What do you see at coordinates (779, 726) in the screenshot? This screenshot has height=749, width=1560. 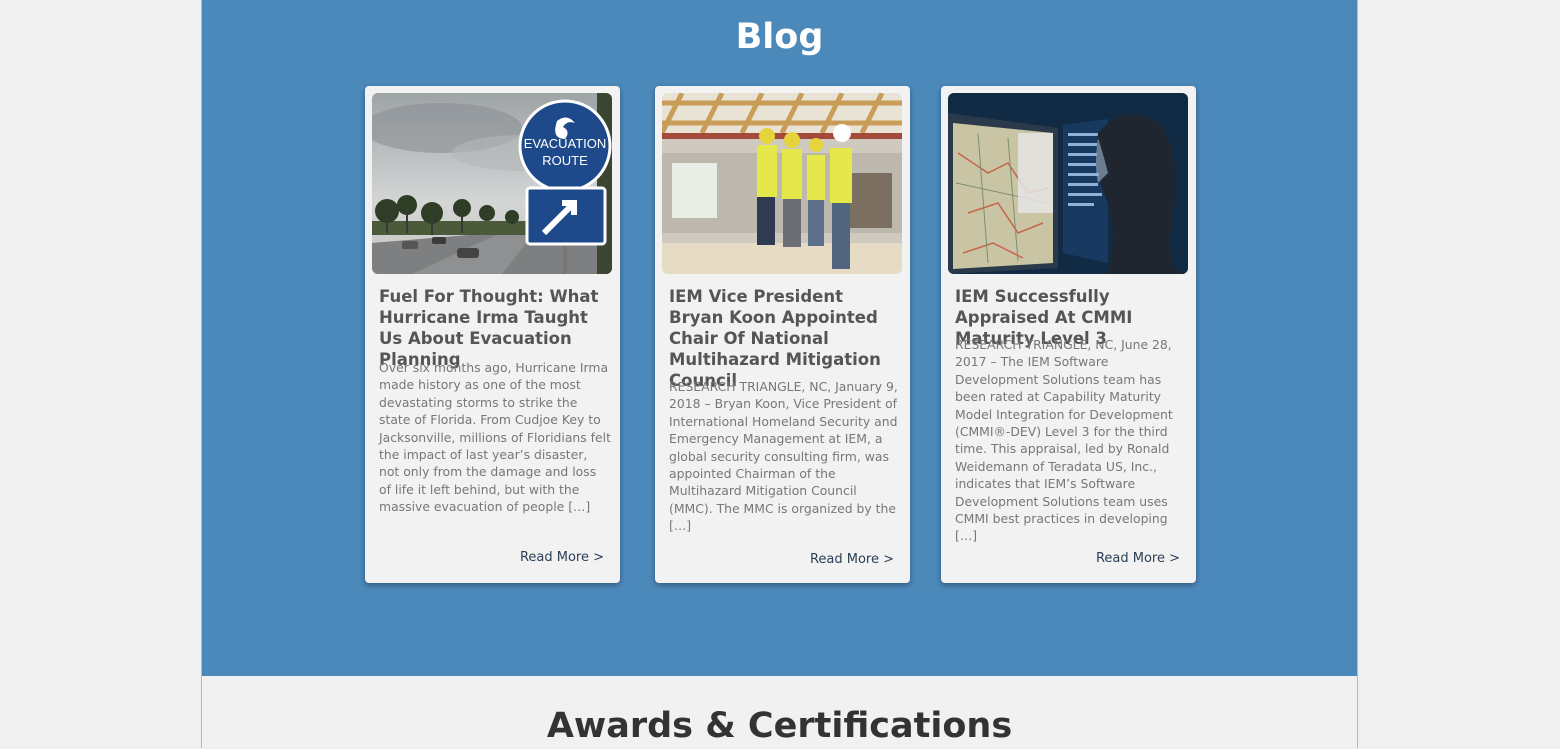 I see `awards-heading: Awards & Certifications` at bounding box center [779, 726].